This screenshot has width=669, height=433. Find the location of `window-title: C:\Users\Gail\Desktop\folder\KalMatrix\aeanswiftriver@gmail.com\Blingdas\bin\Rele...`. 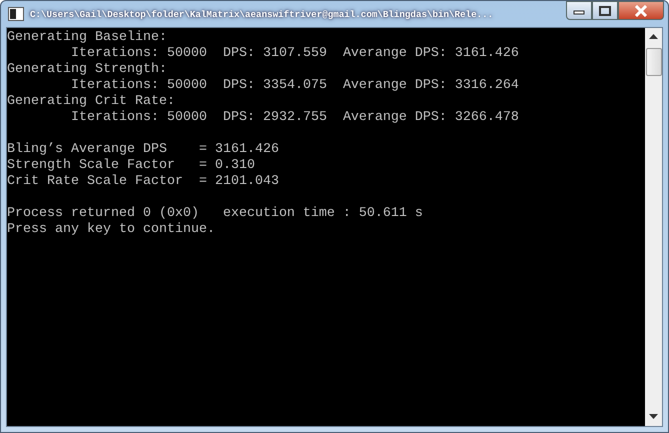

window-title: C:\Users\Gail\Desktop\folder\KalMatrix\aeanswiftriver@gmail.com\Blingdas\bin\Rele... is located at coordinates (262, 14).